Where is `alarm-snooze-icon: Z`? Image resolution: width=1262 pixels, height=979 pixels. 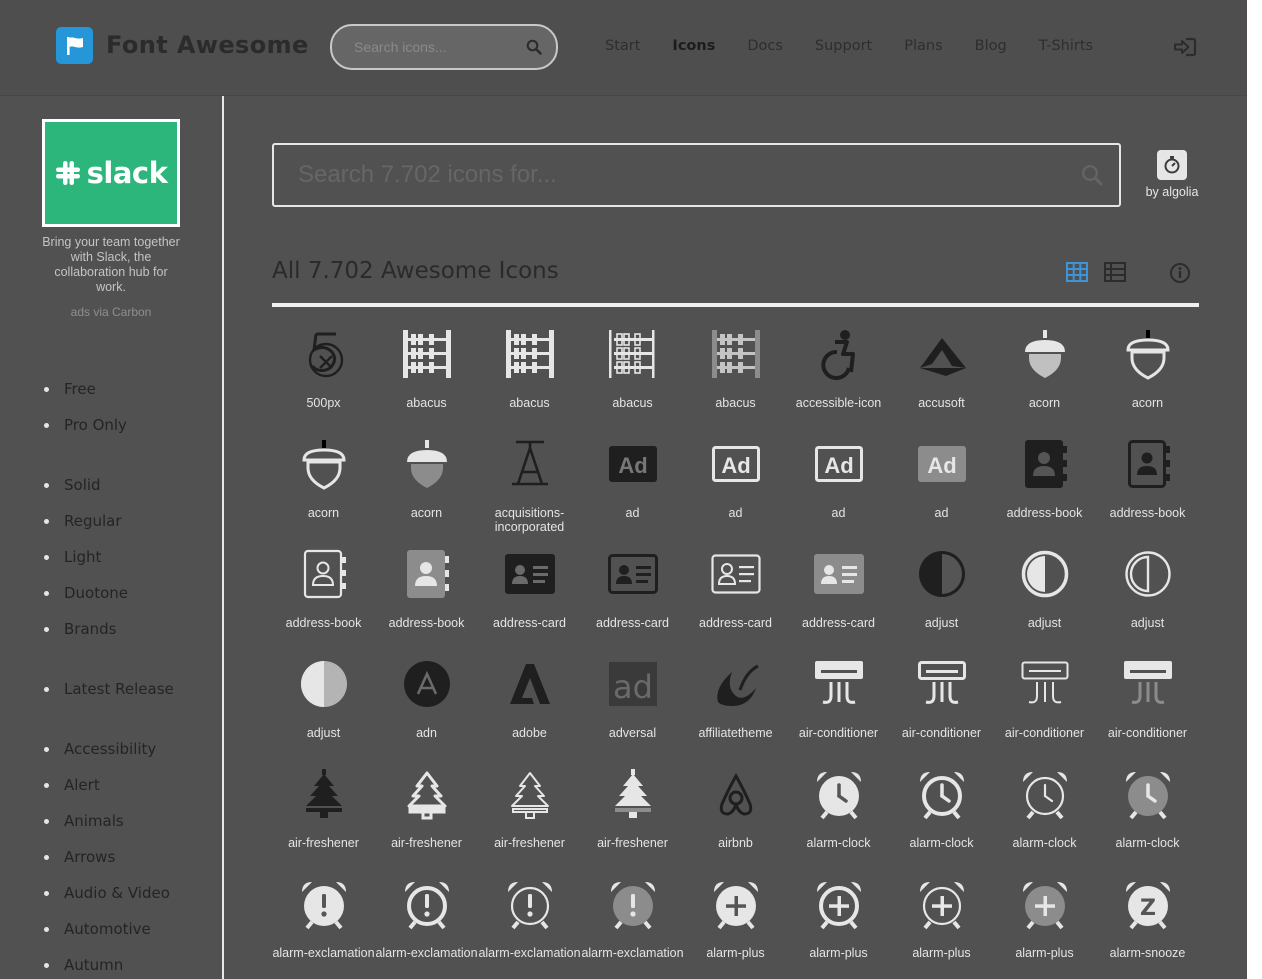 alarm-snooze-icon: Z is located at coordinates (1148, 904).